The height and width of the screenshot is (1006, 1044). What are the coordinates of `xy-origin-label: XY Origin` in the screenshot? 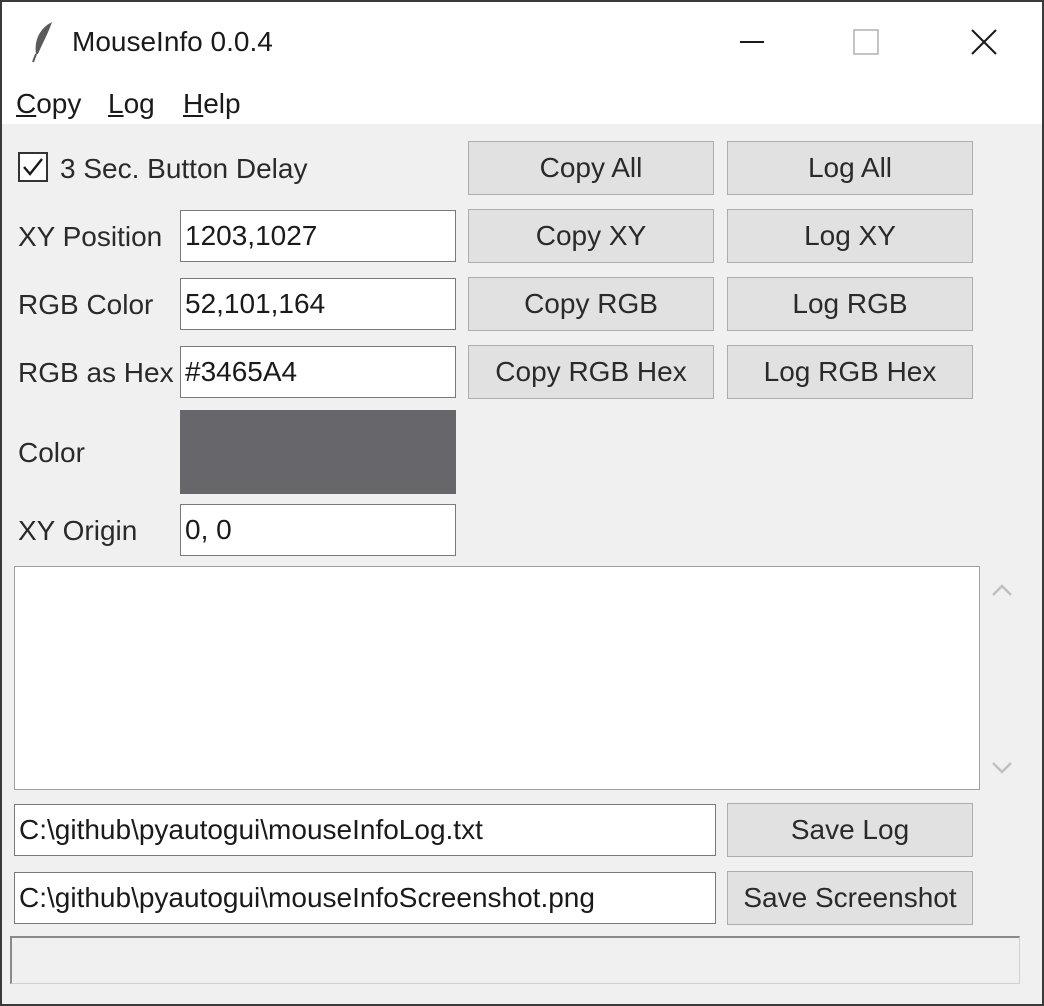 It's located at (78, 530).